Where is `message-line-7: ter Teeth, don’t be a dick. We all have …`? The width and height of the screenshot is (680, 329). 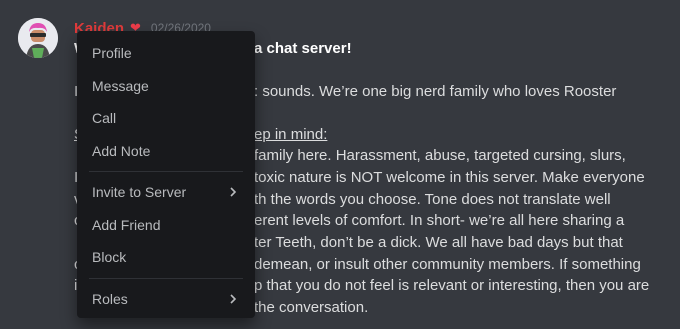
message-line-7: ter Teeth, don’t be a dick. We all have … is located at coordinates (438, 242).